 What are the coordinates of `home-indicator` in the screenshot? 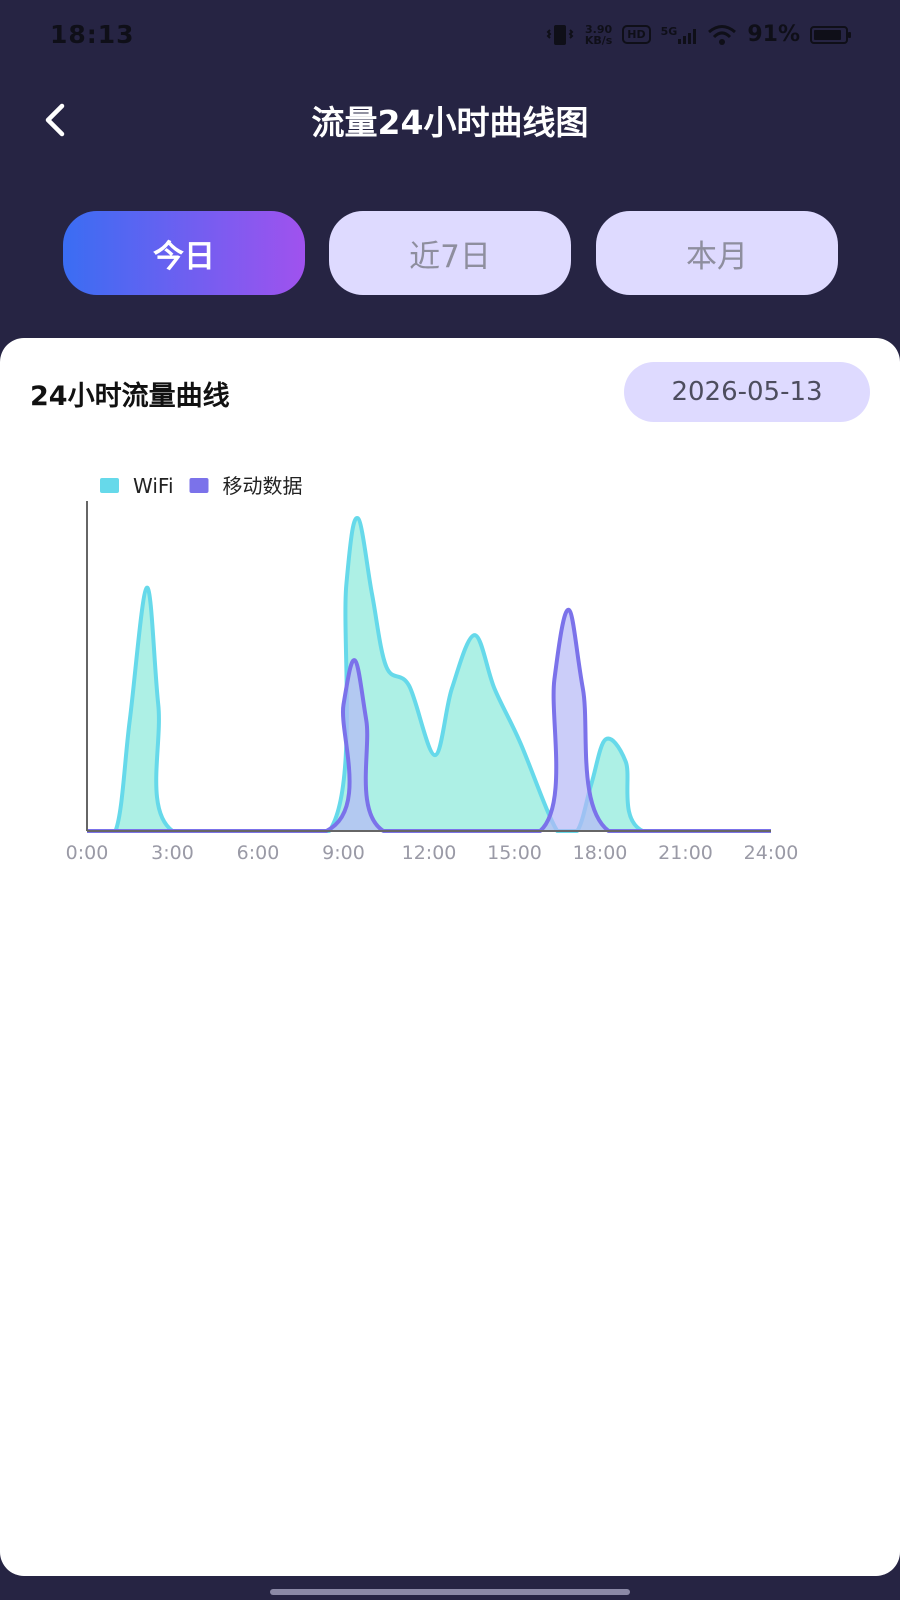 It's located at (450, 1592).